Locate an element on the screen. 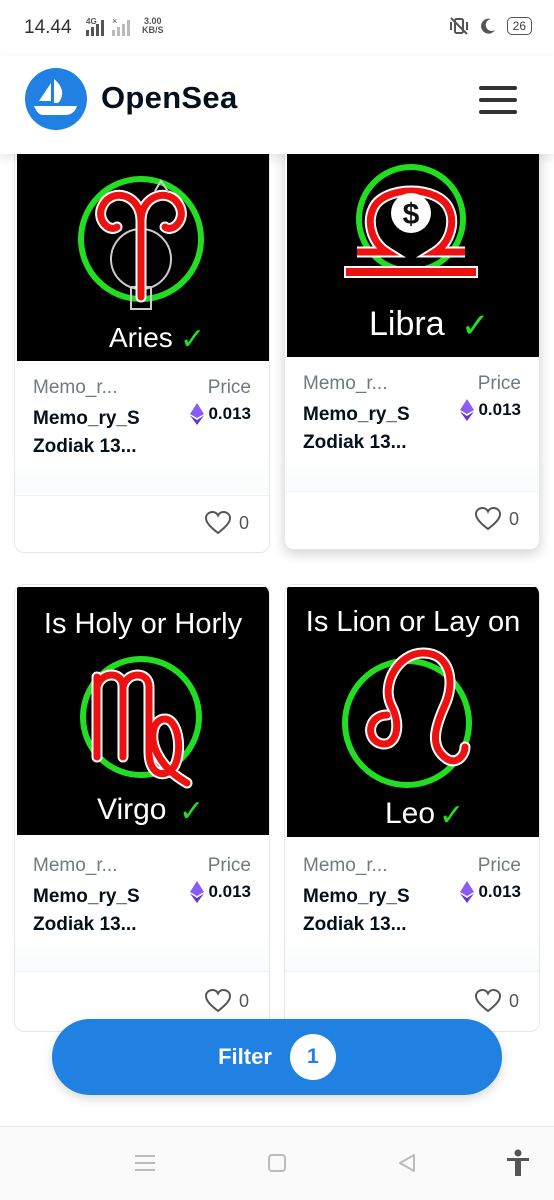  art-sign-label: Virgo is located at coordinates (132, 809).